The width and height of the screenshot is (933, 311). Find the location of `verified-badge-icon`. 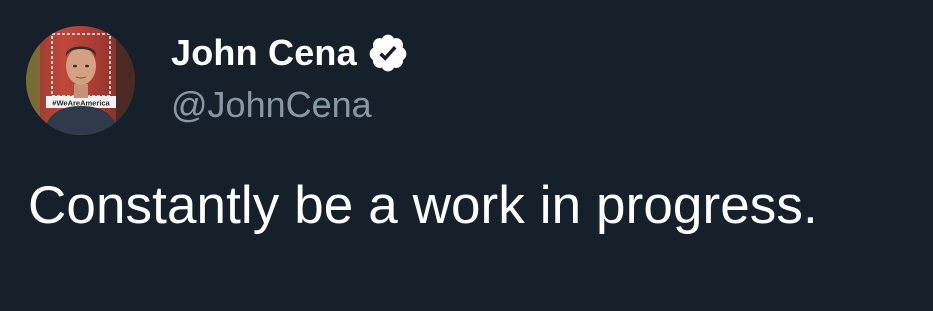

verified-badge-icon is located at coordinates (388, 53).